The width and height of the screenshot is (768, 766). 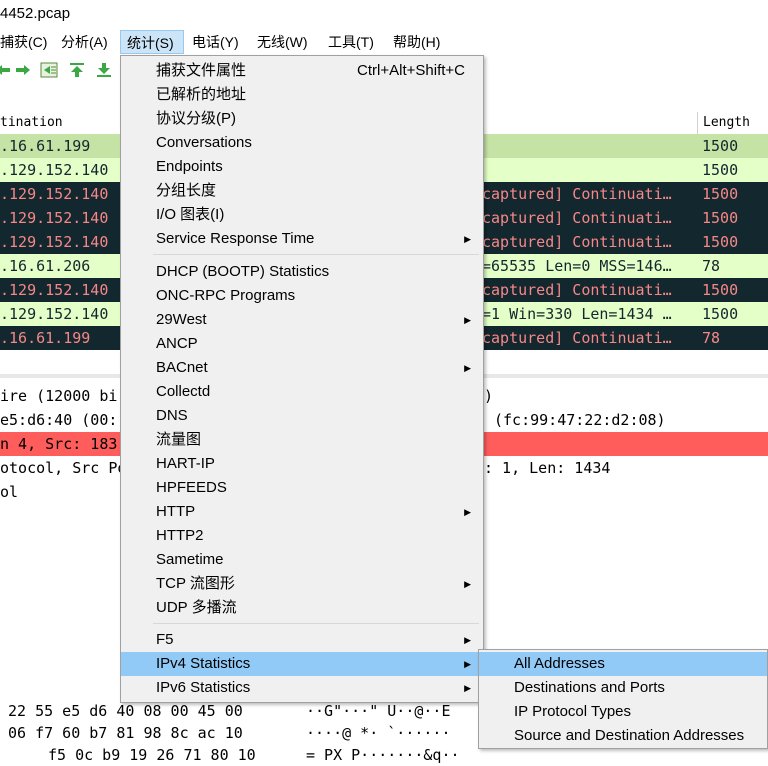 I want to click on menu-item-label: TCP 流图形, so click(x=195, y=583).